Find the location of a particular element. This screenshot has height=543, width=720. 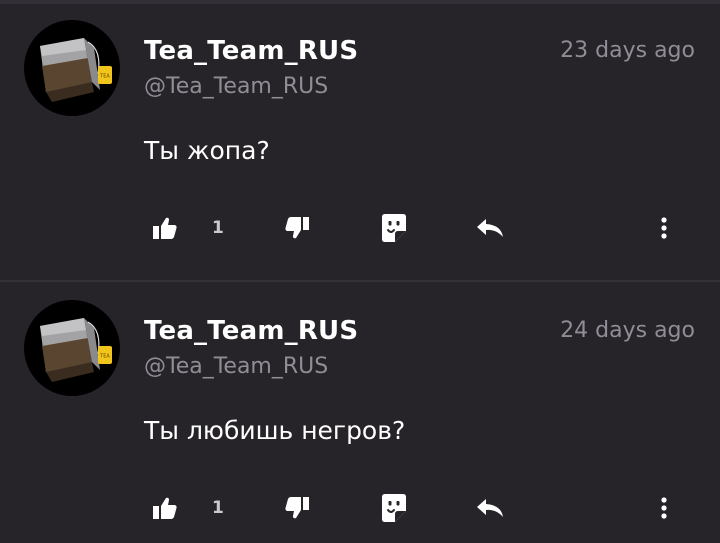

timestamp: 24 days ago is located at coordinates (627, 330).